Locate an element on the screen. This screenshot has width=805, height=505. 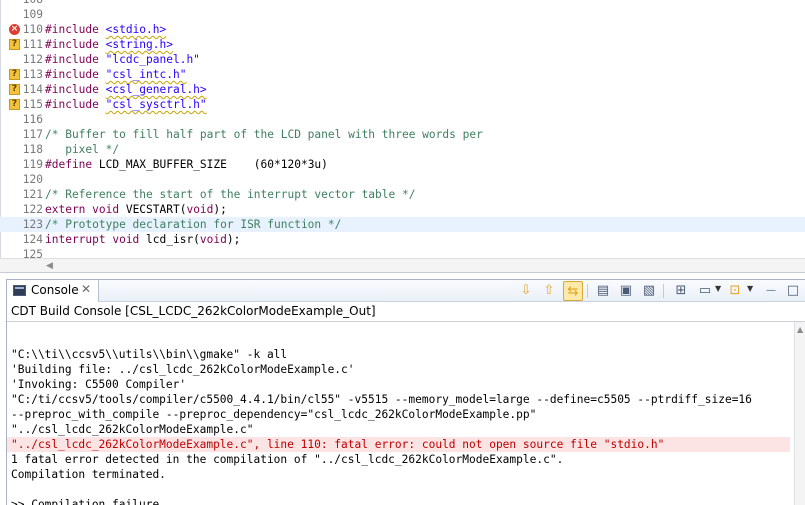
code-text: #include <stdio.h> is located at coordinates (105, 29).